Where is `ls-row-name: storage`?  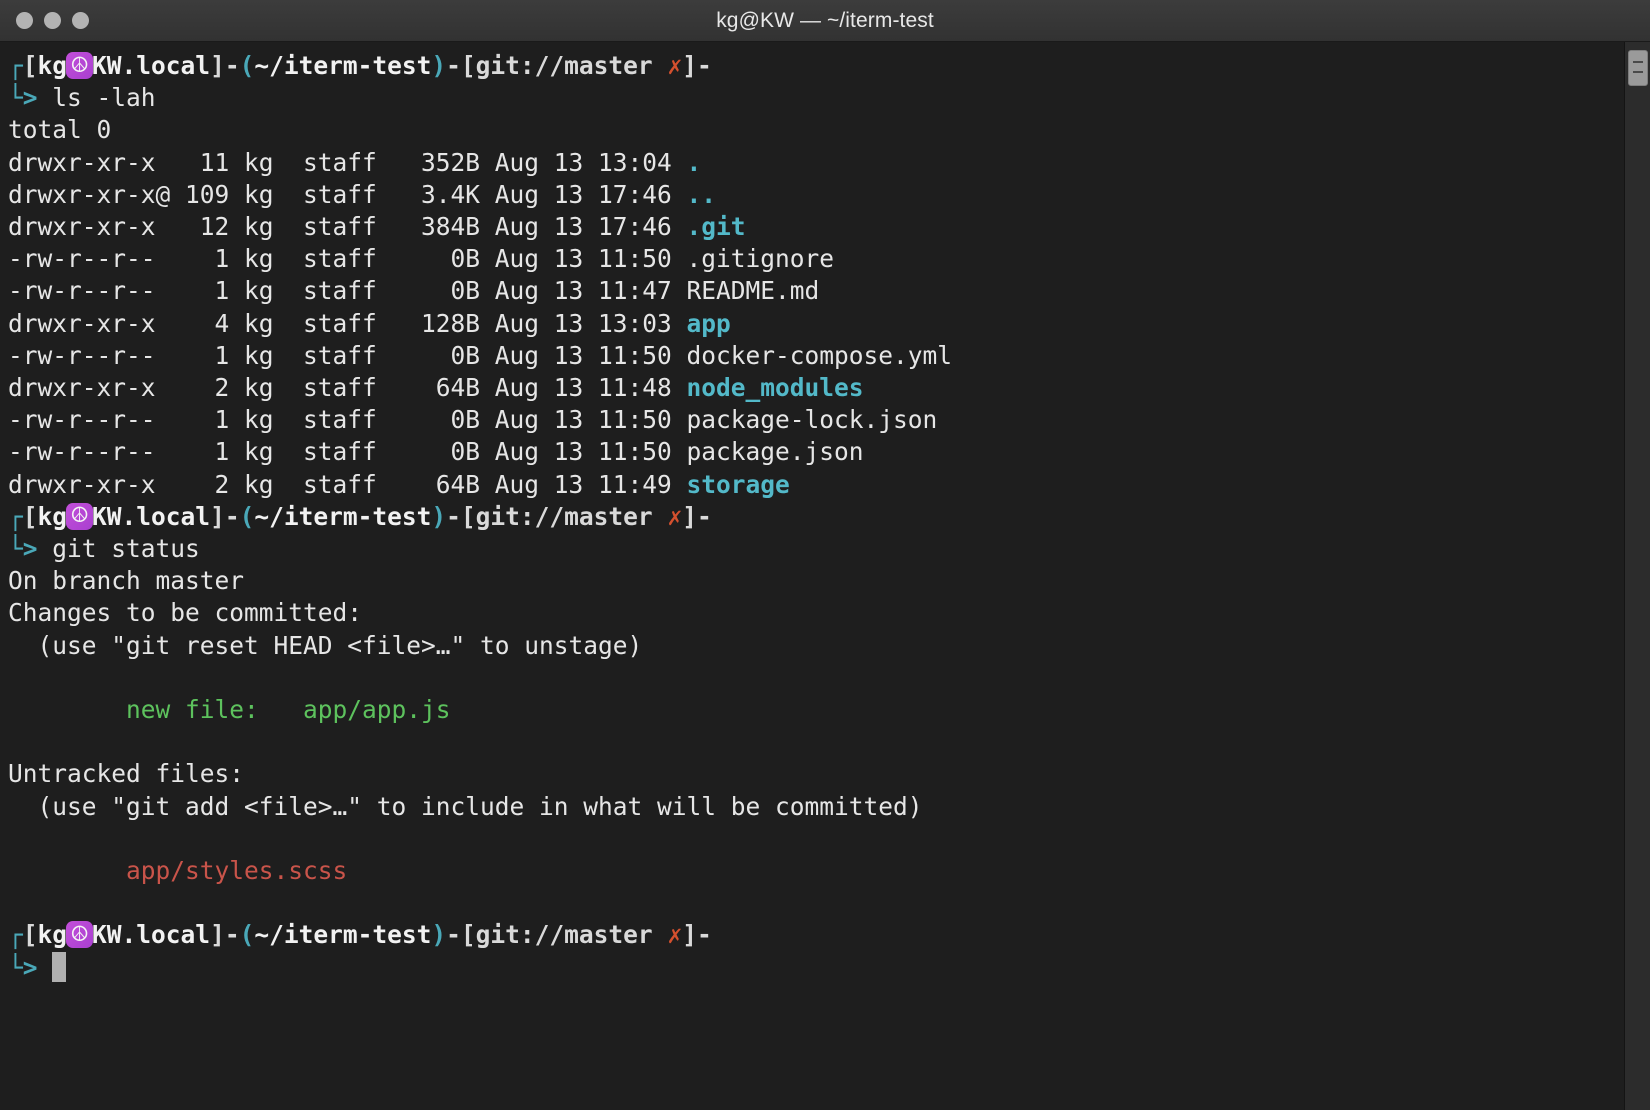 ls-row-name: storage is located at coordinates (738, 484).